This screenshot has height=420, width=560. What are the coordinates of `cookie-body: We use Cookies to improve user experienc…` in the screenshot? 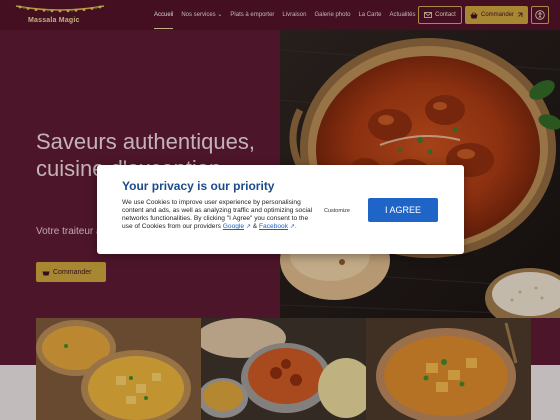 It's located at (217, 214).